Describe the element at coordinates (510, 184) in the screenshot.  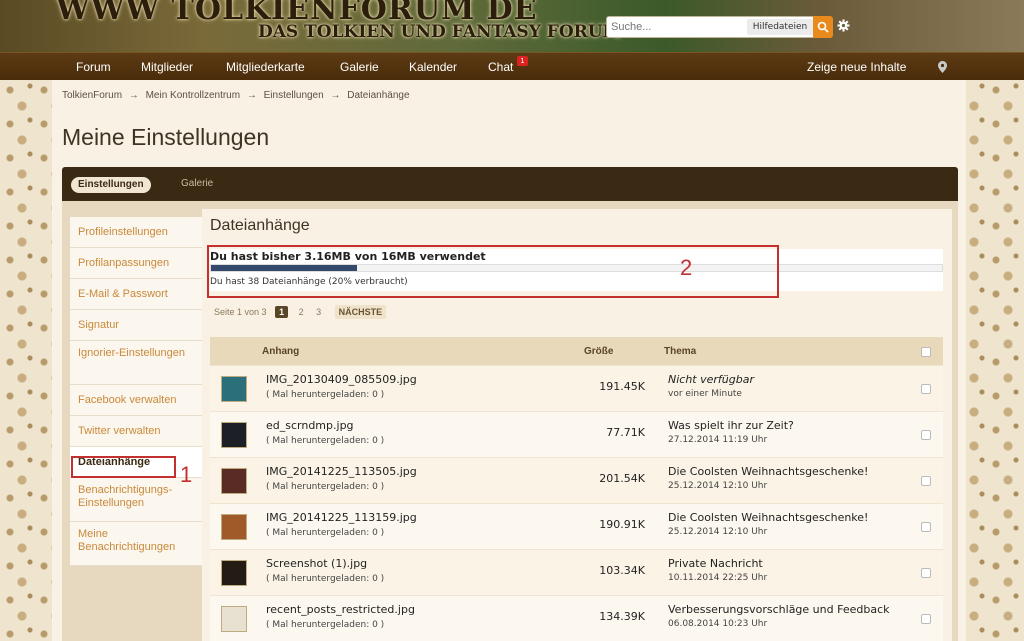
I see `settings-tabbar: Einstellungen Galerie` at that location.